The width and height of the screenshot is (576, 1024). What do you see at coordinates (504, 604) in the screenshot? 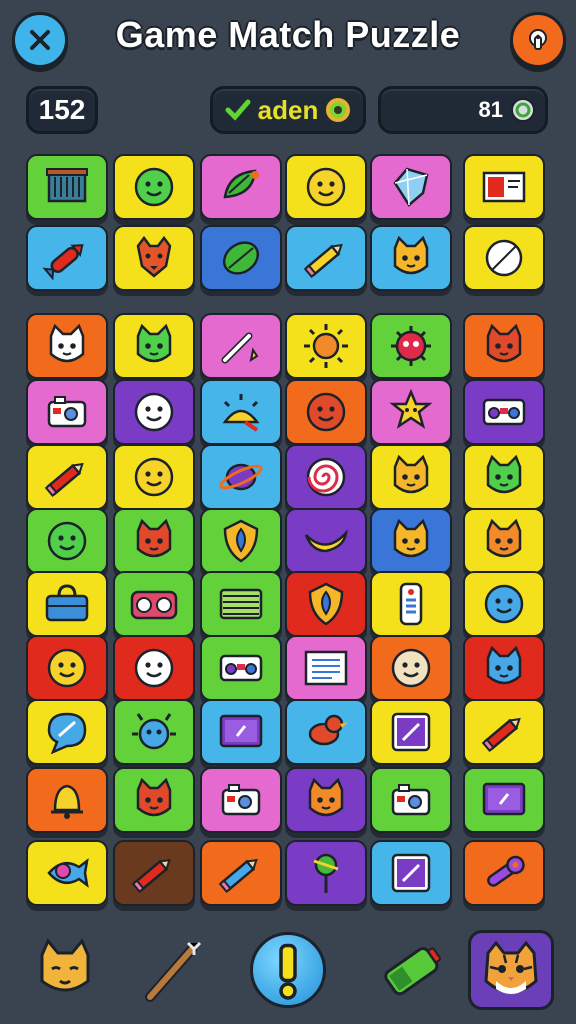
I see `tile-blue-face` at bounding box center [504, 604].